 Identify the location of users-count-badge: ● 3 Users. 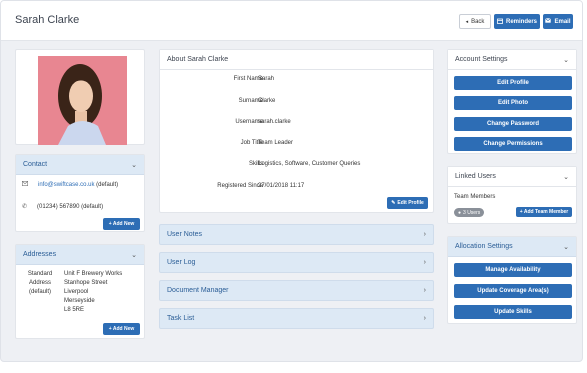
(469, 212).